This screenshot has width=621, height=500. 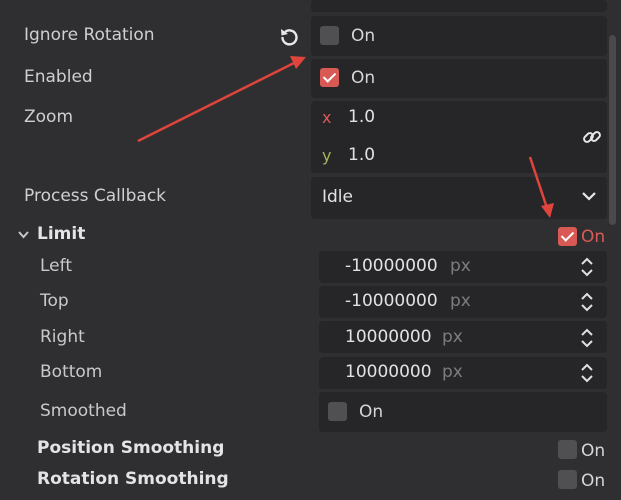 What do you see at coordinates (592, 137) in the screenshot?
I see `link-icon` at bounding box center [592, 137].